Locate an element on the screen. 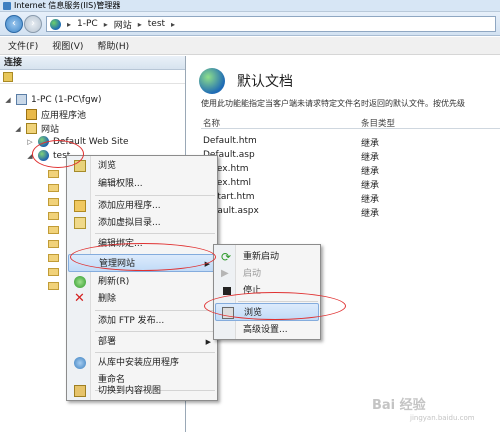  table-header: 名称 条目类型 is located at coordinates (350, 122).